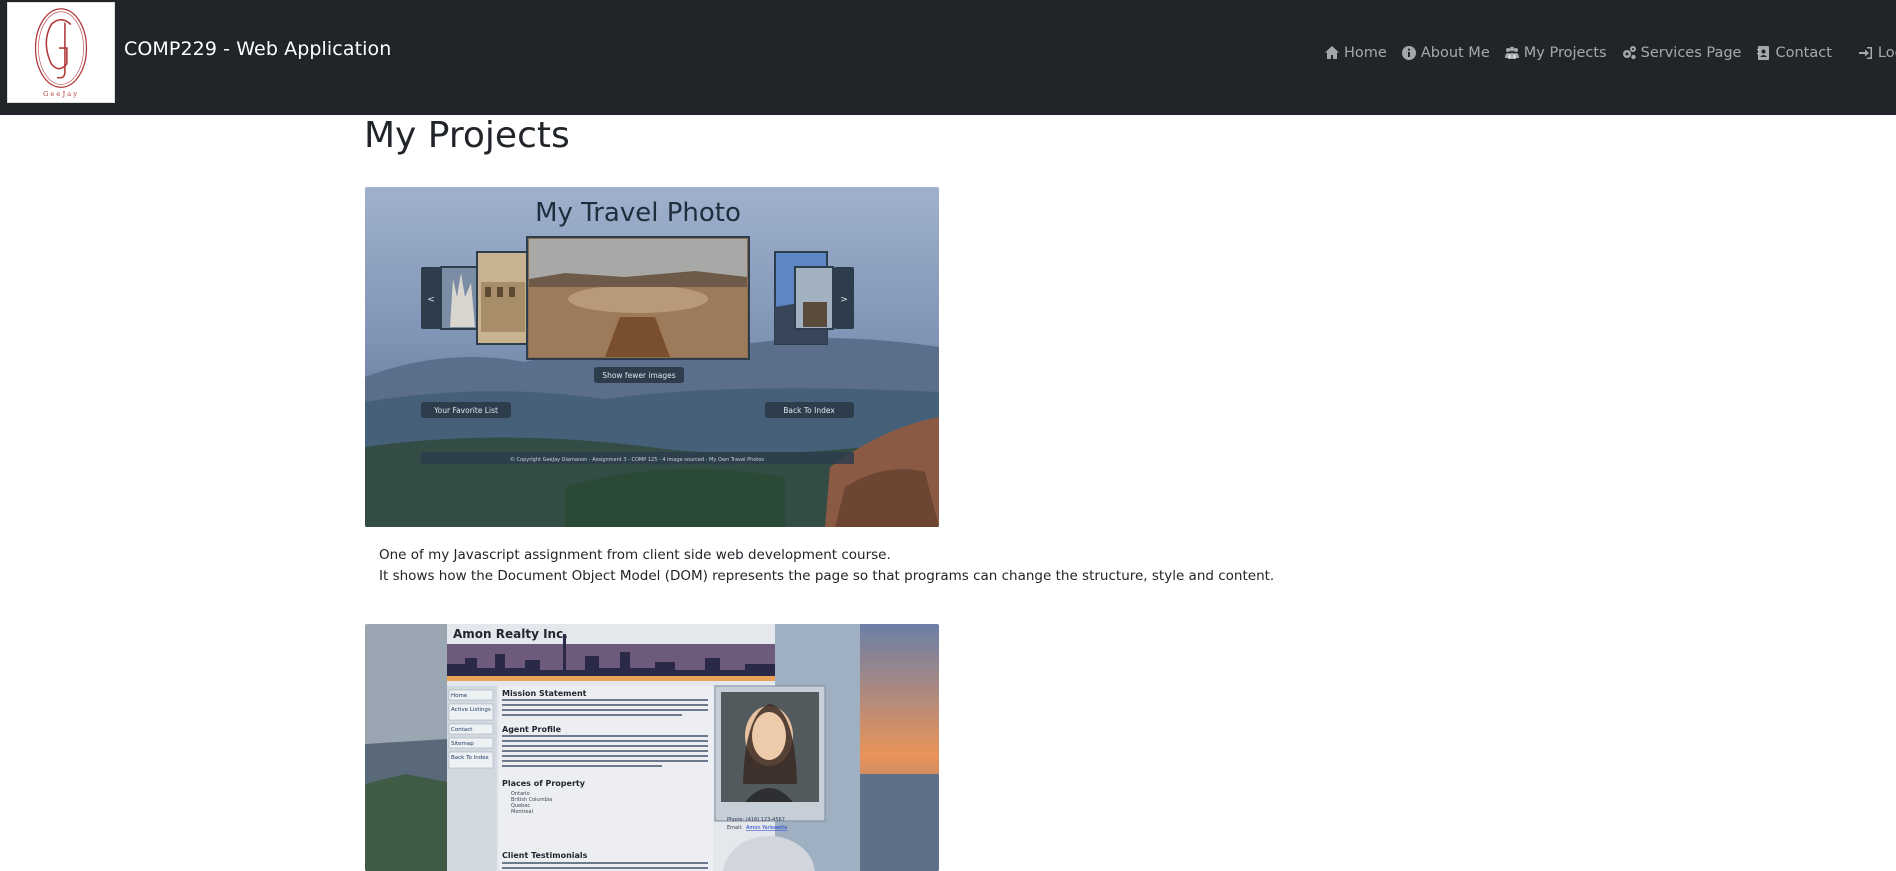  I want to click on carousel-prev-label: <, so click(431, 300).